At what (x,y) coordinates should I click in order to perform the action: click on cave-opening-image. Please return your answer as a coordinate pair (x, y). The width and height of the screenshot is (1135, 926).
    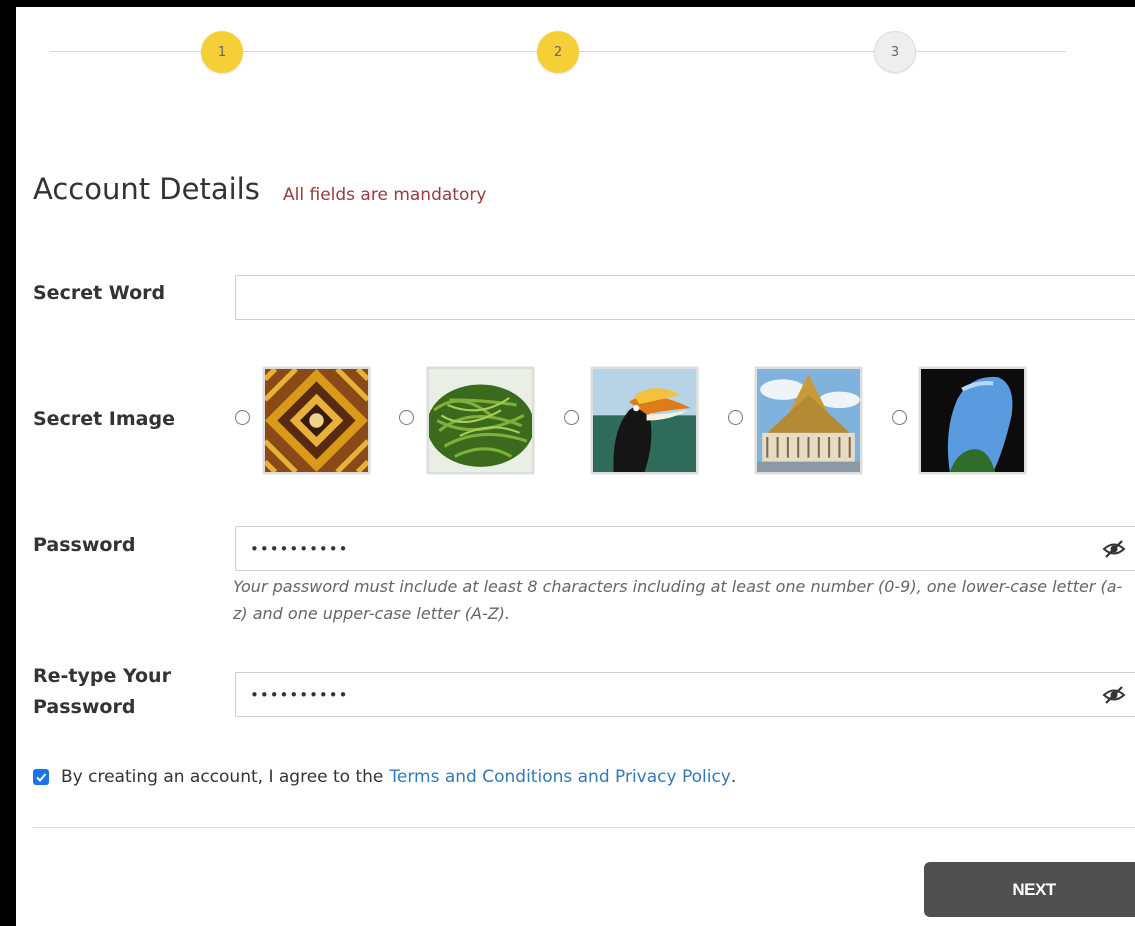
    Looking at the image, I should click on (972, 420).